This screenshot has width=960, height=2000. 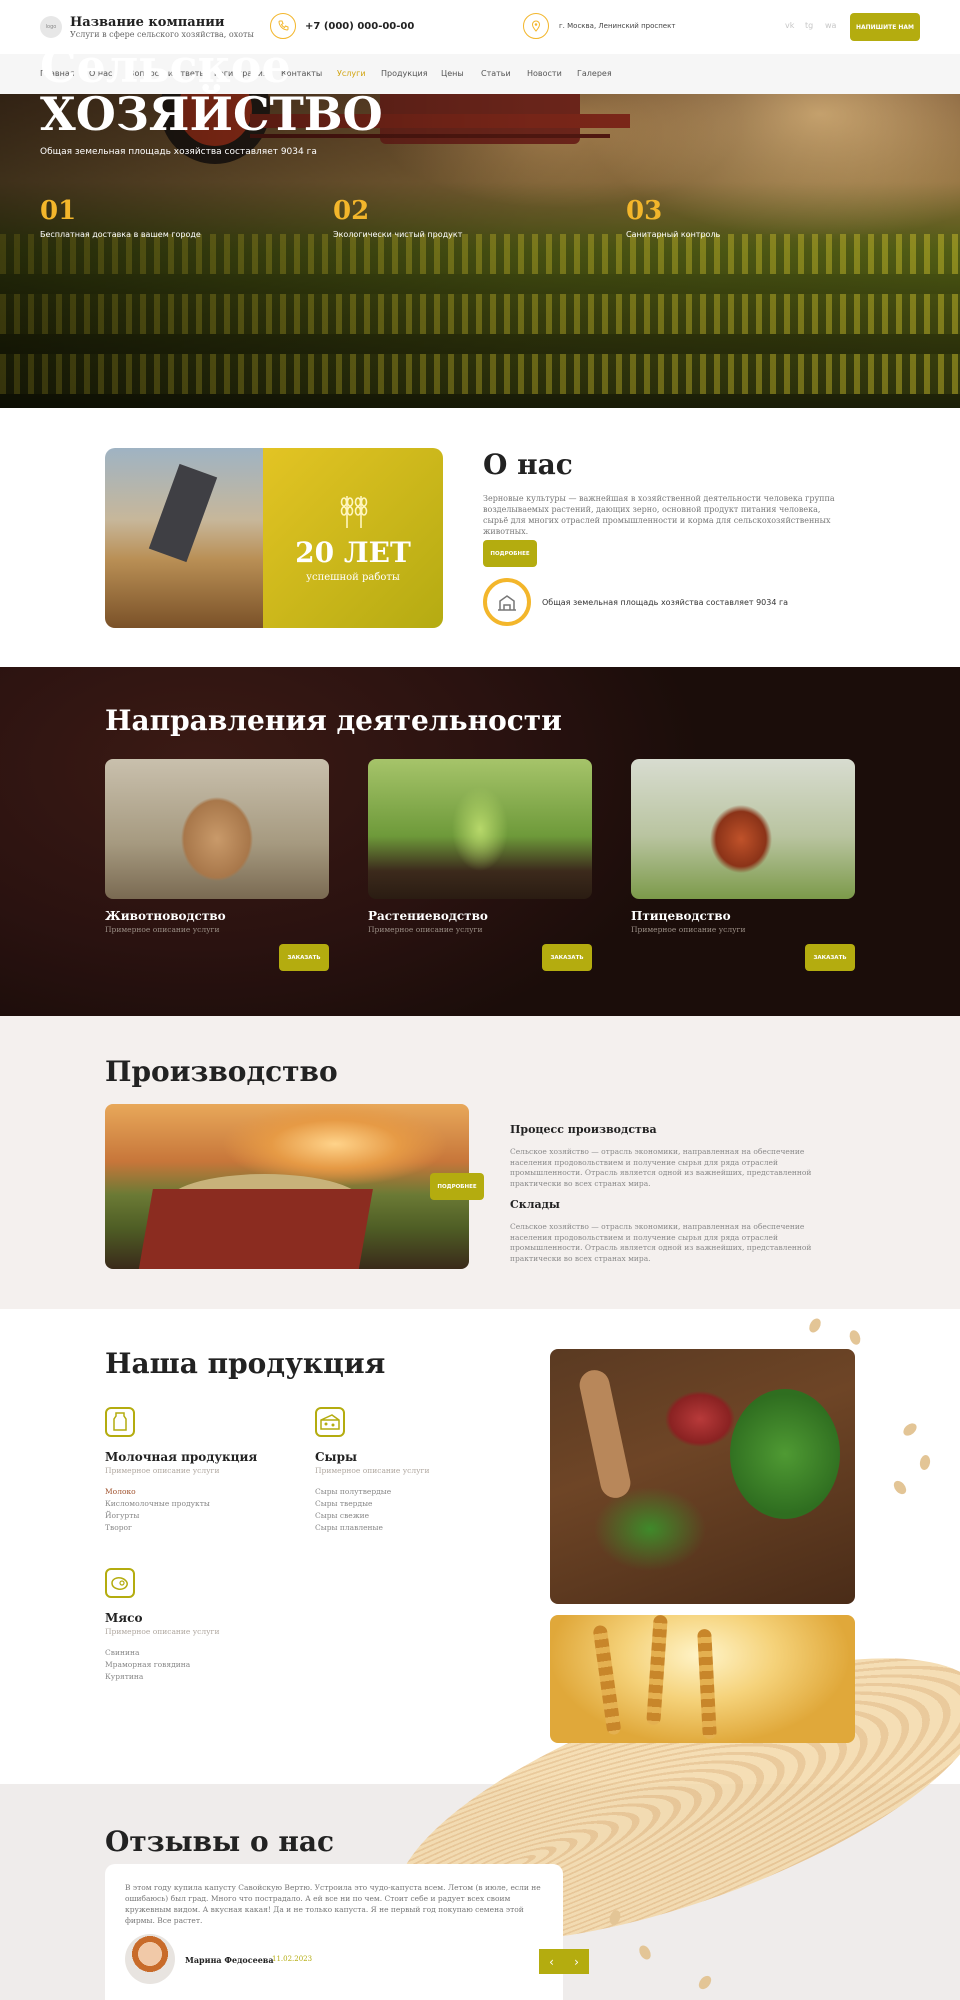 What do you see at coordinates (336, 1457) in the screenshot?
I see `category-title: Сыры` at bounding box center [336, 1457].